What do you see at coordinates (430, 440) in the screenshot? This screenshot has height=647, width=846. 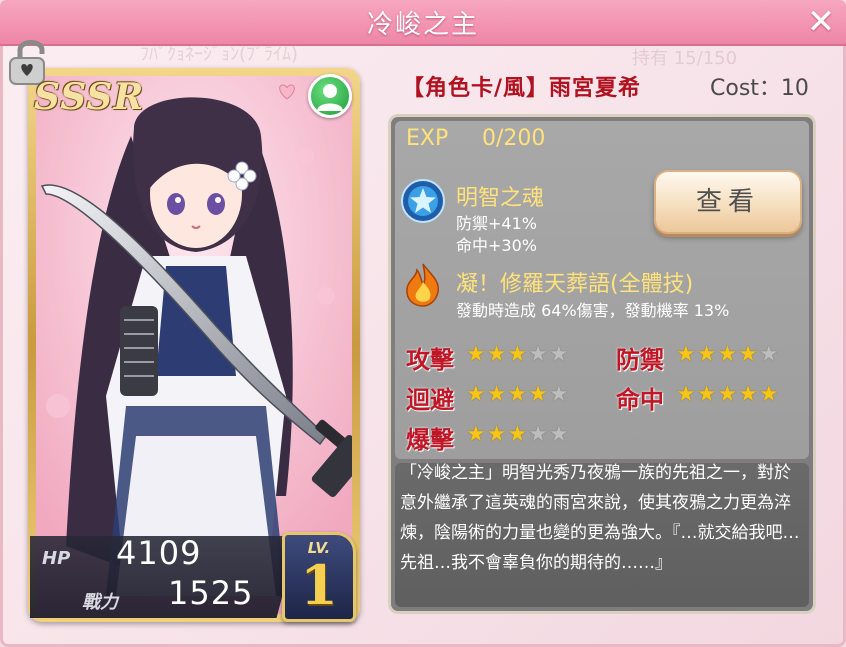 I see `attribute-label: 爆擊` at bounding box center [430, 440].